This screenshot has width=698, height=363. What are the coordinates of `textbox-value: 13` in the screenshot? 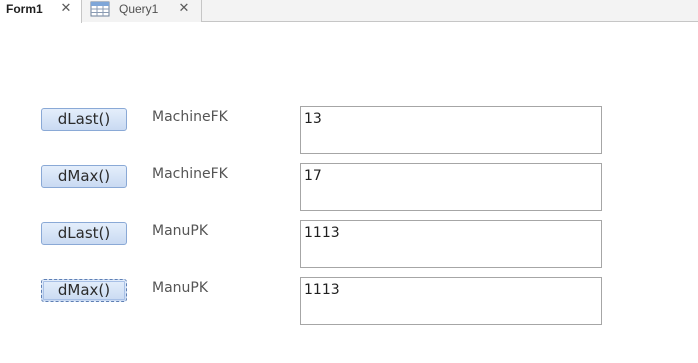 It's located at (313, 119).